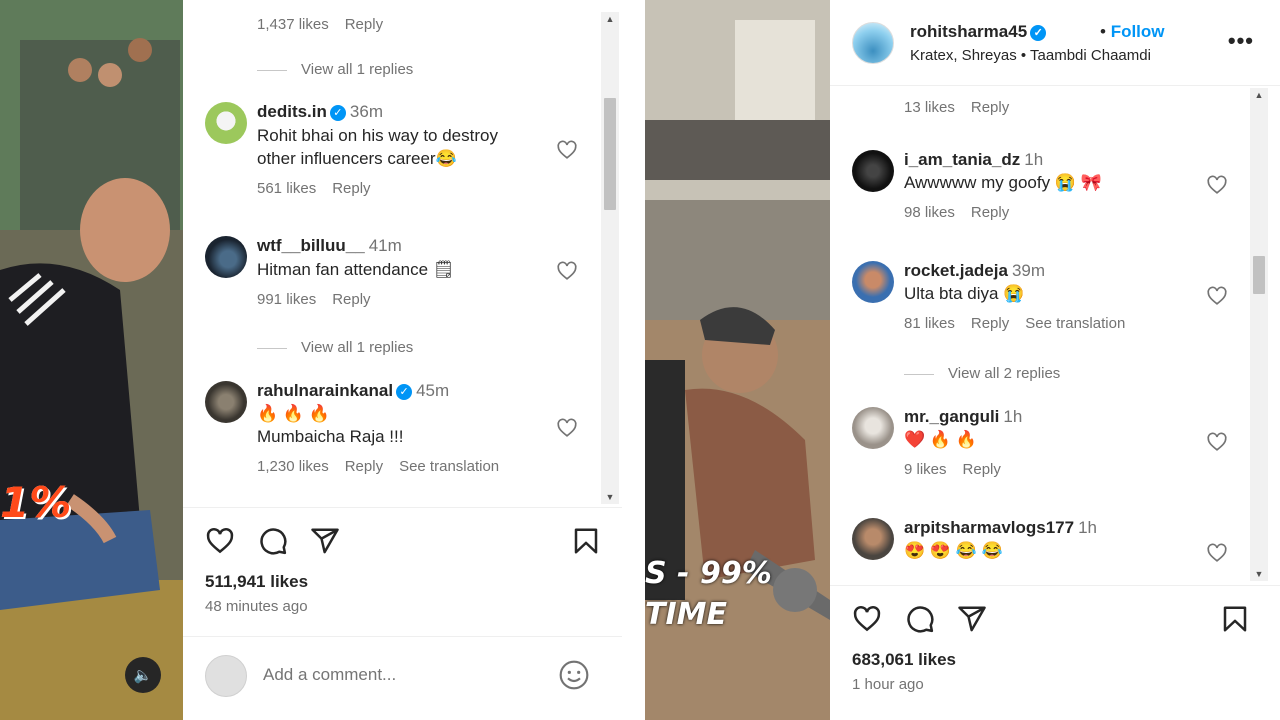 The image size is (1280, 720). I want to click on current-user-avatar, so click(226, 676).